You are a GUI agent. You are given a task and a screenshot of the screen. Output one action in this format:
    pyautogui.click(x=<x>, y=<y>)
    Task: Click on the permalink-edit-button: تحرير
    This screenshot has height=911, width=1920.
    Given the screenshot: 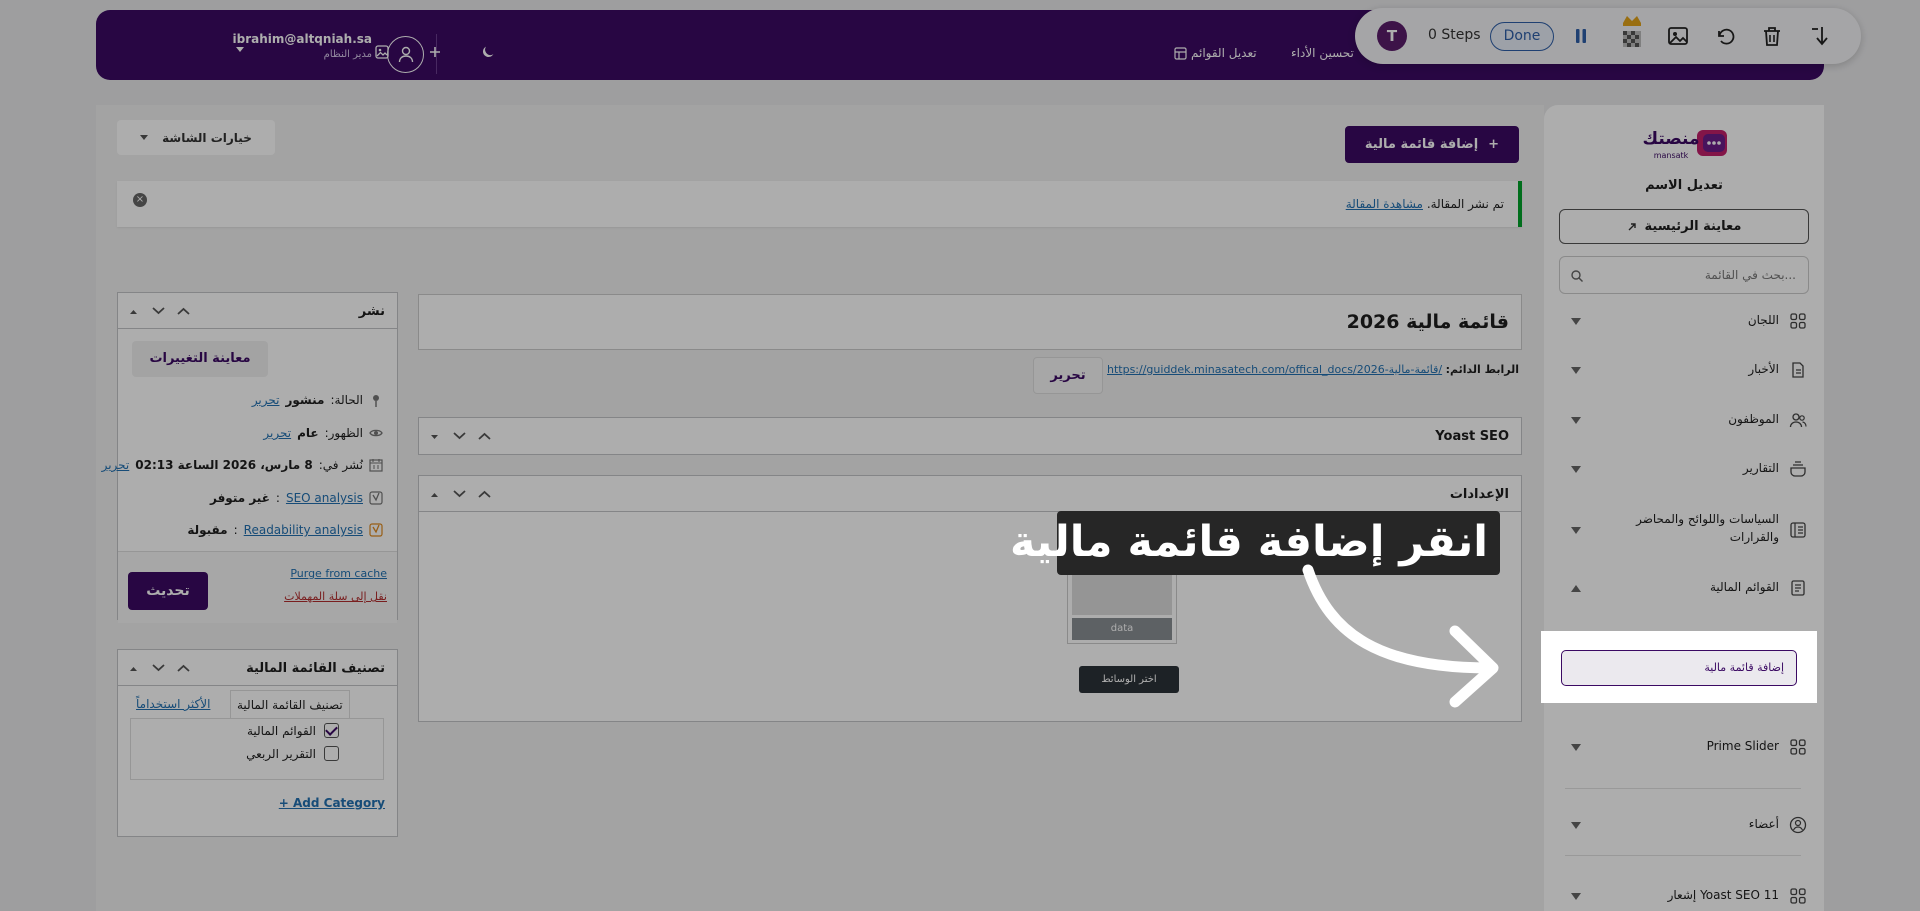 What is the action you would take?
    pyautogui.click(x=1068, y=375)
    